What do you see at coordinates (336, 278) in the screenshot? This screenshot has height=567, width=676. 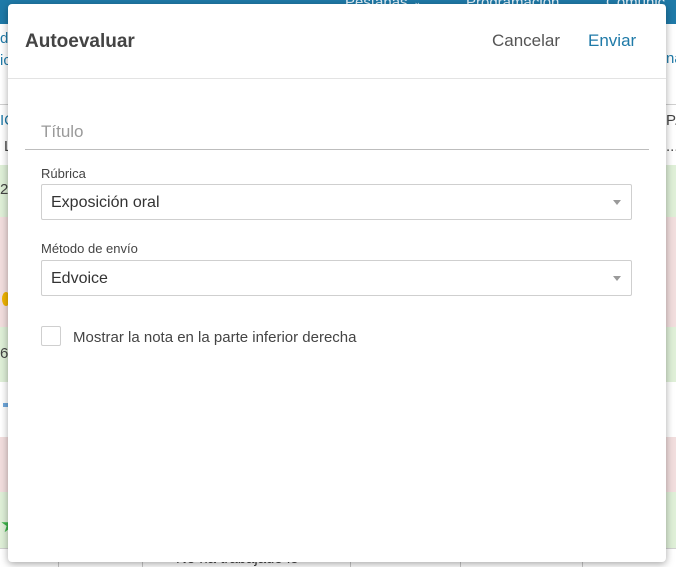 I see `send-method-select: Edvoice` at bounding box center [336, 278].